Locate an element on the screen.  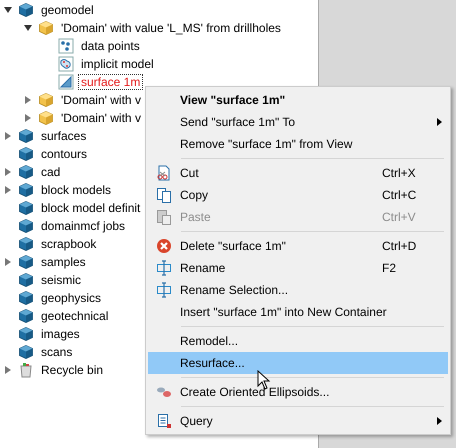
bin-icon is located at coordinates (26, 370).